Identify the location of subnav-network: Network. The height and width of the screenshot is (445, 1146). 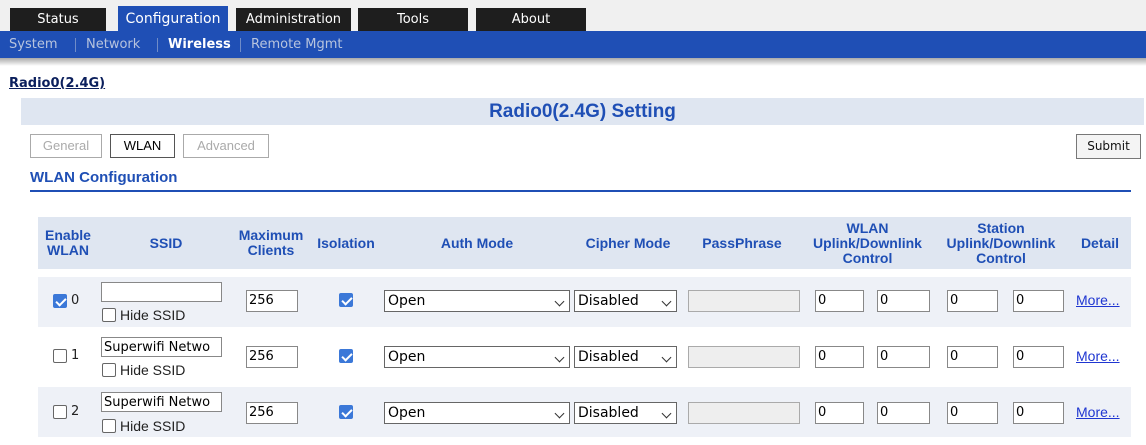
(113, 44).